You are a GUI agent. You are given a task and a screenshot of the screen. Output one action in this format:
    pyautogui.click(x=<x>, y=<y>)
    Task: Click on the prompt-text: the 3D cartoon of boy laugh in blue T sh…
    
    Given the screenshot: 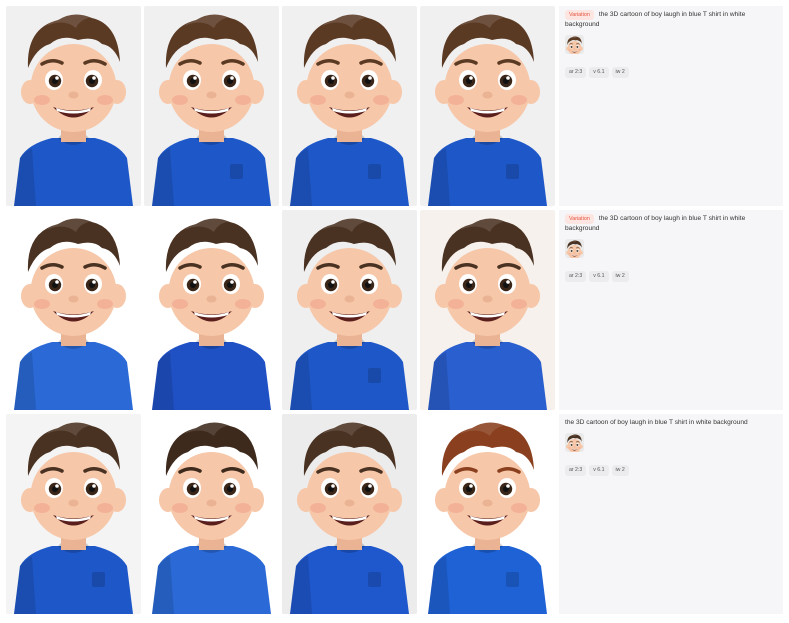 What is the action you would take?
    pyautogui.click(x=671, y=423)
    